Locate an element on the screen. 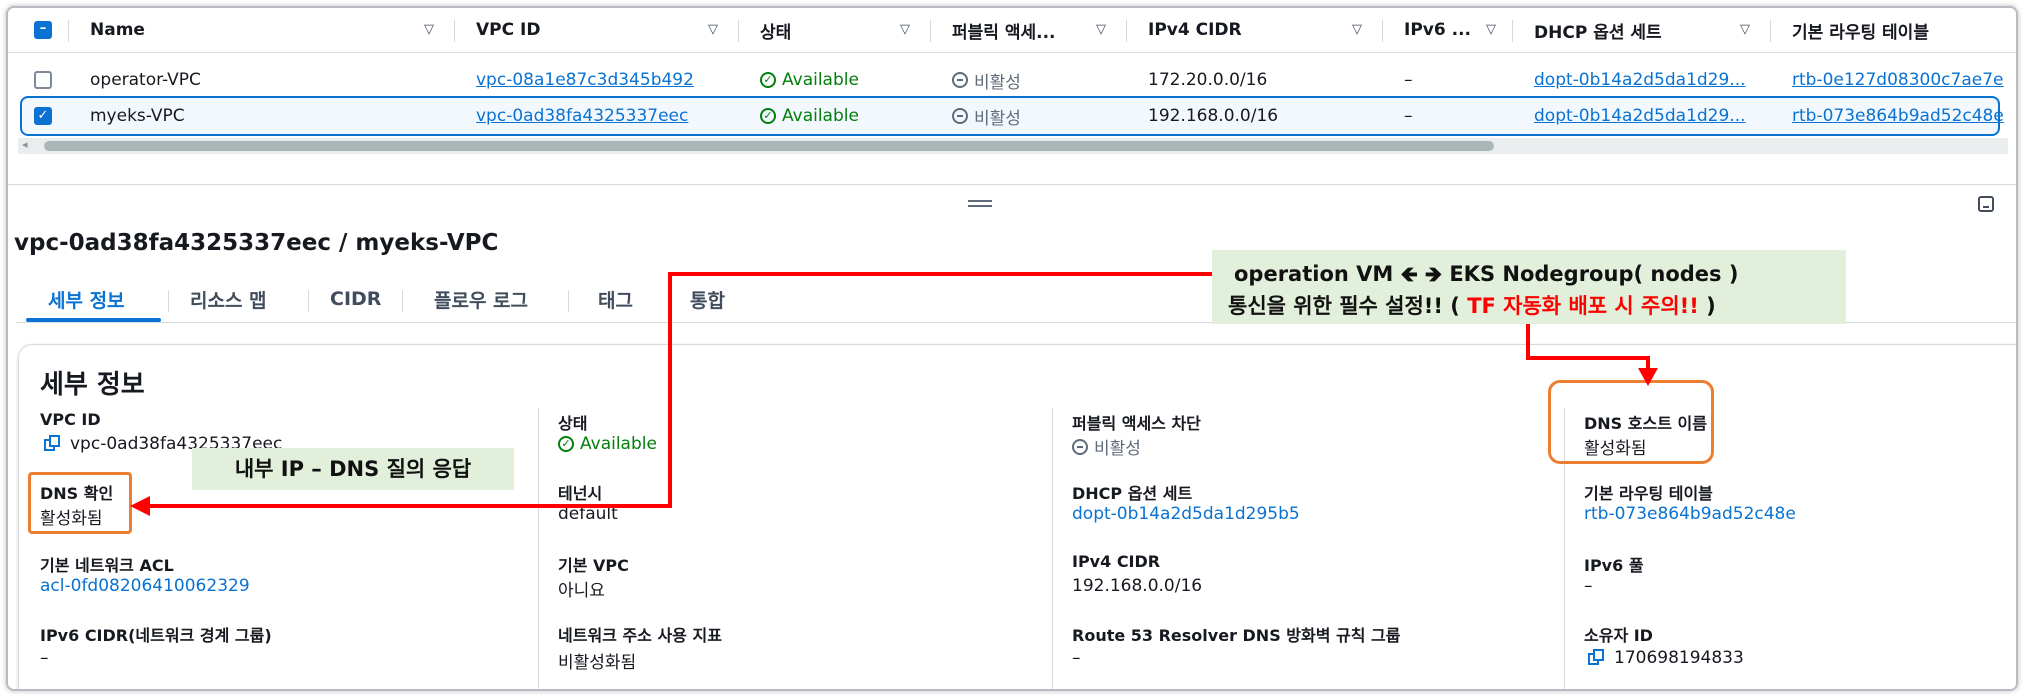 The width and height of the screenshot is (2022, 695). scrollbar-thumb is located at coordinates (769, 146).